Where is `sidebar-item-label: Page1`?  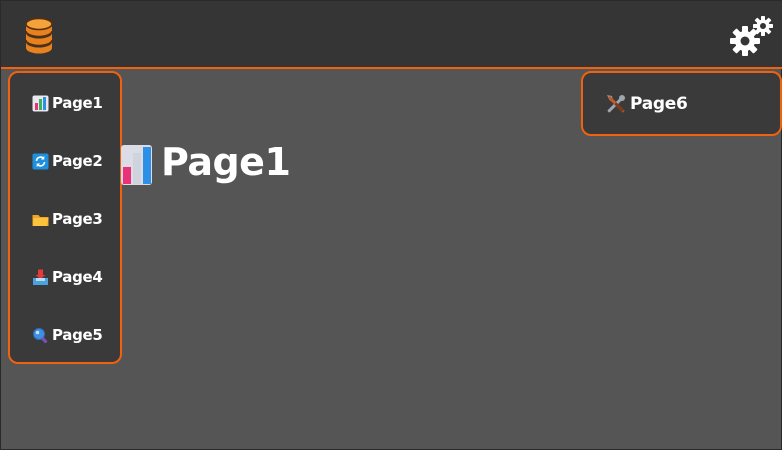
sidebar-item-label: Page1 is located at coordinates (77, 103).